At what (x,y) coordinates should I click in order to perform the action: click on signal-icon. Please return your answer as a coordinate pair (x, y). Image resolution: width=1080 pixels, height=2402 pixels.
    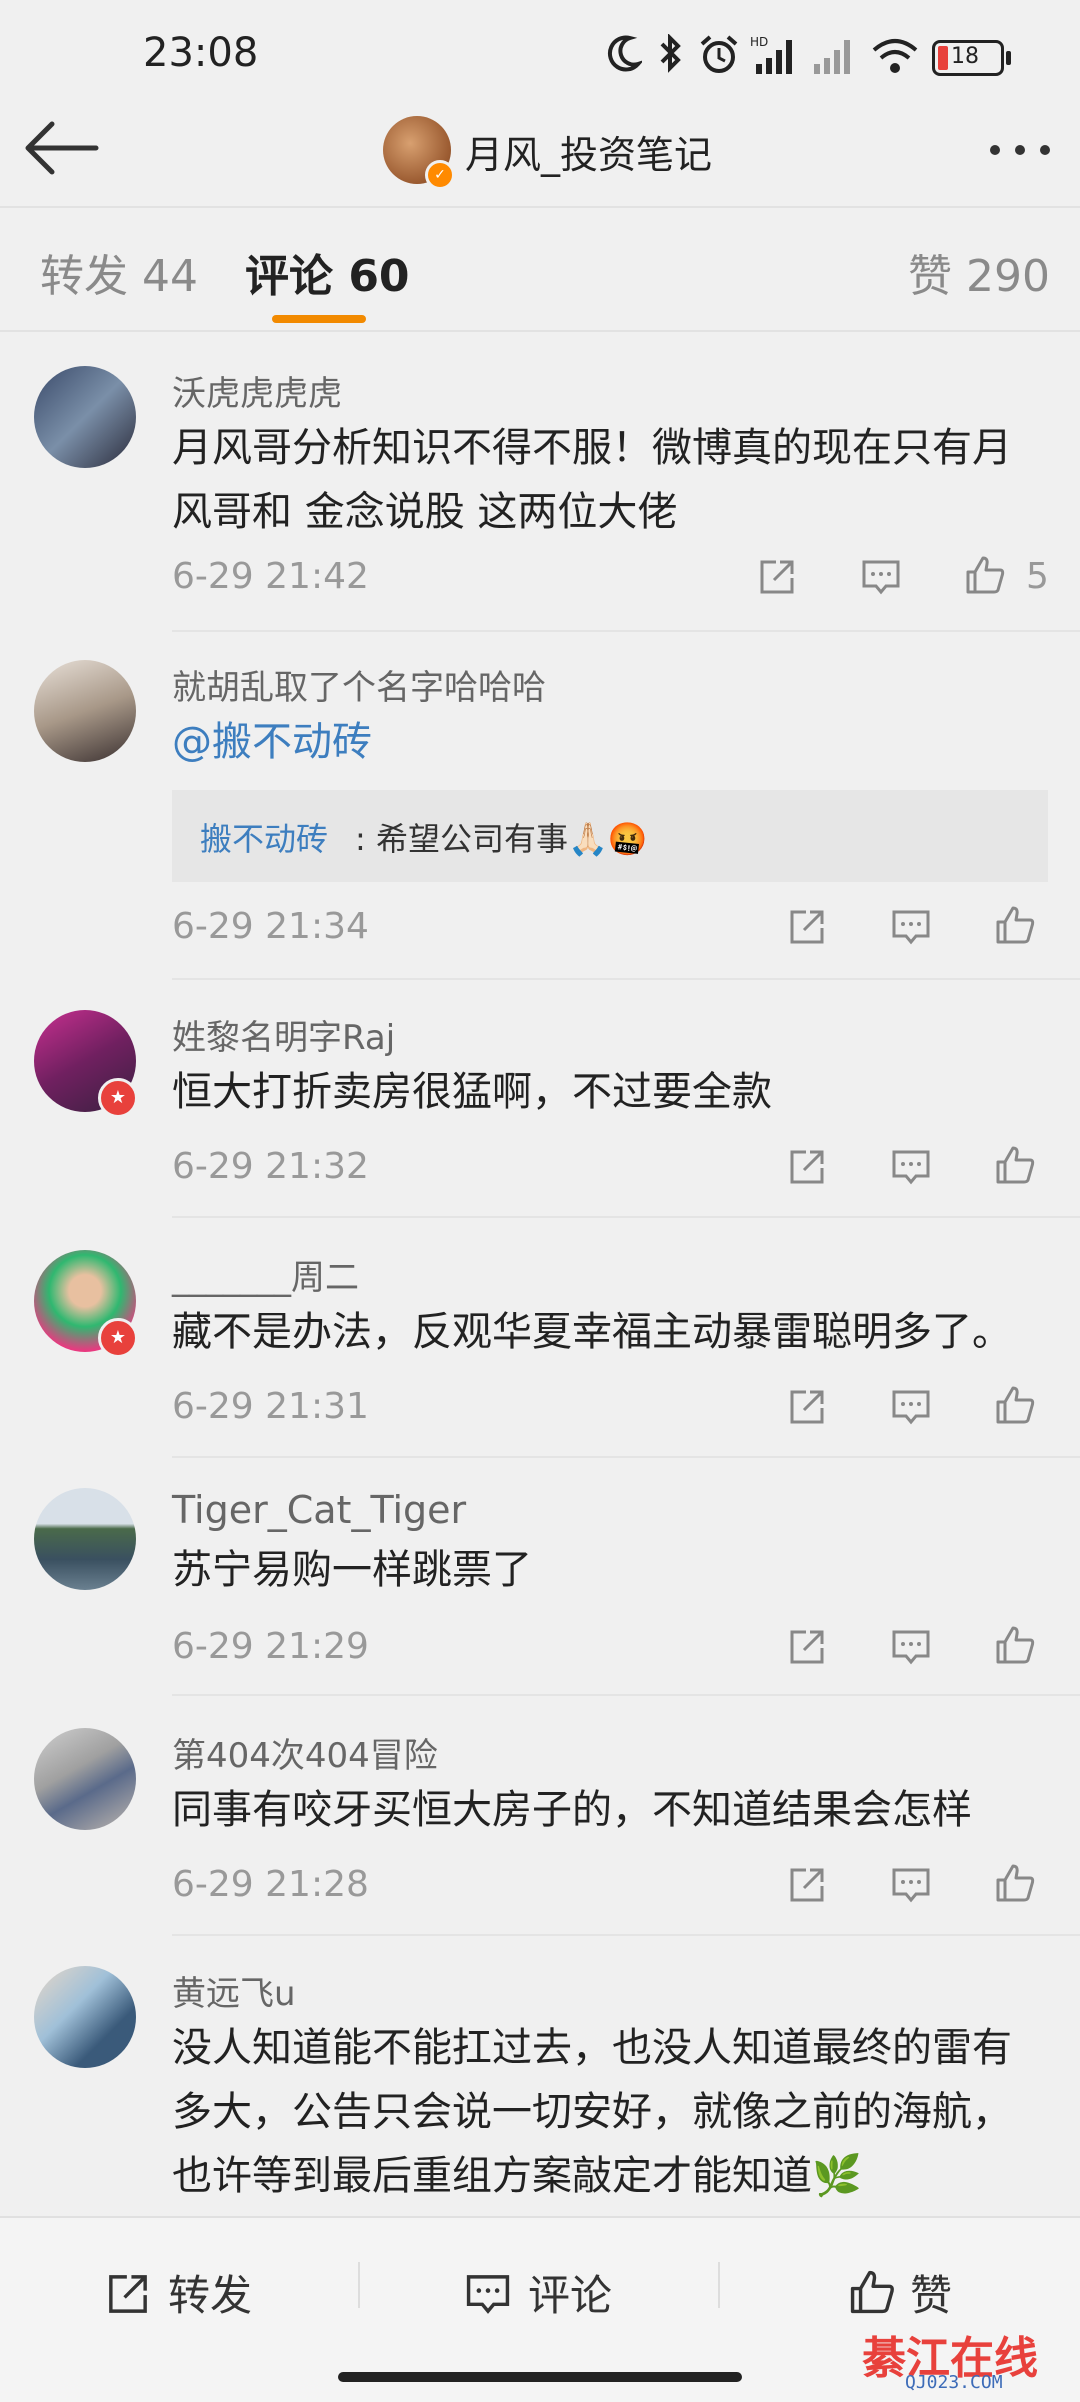
    Looking at the image, I should click on (832, 57).